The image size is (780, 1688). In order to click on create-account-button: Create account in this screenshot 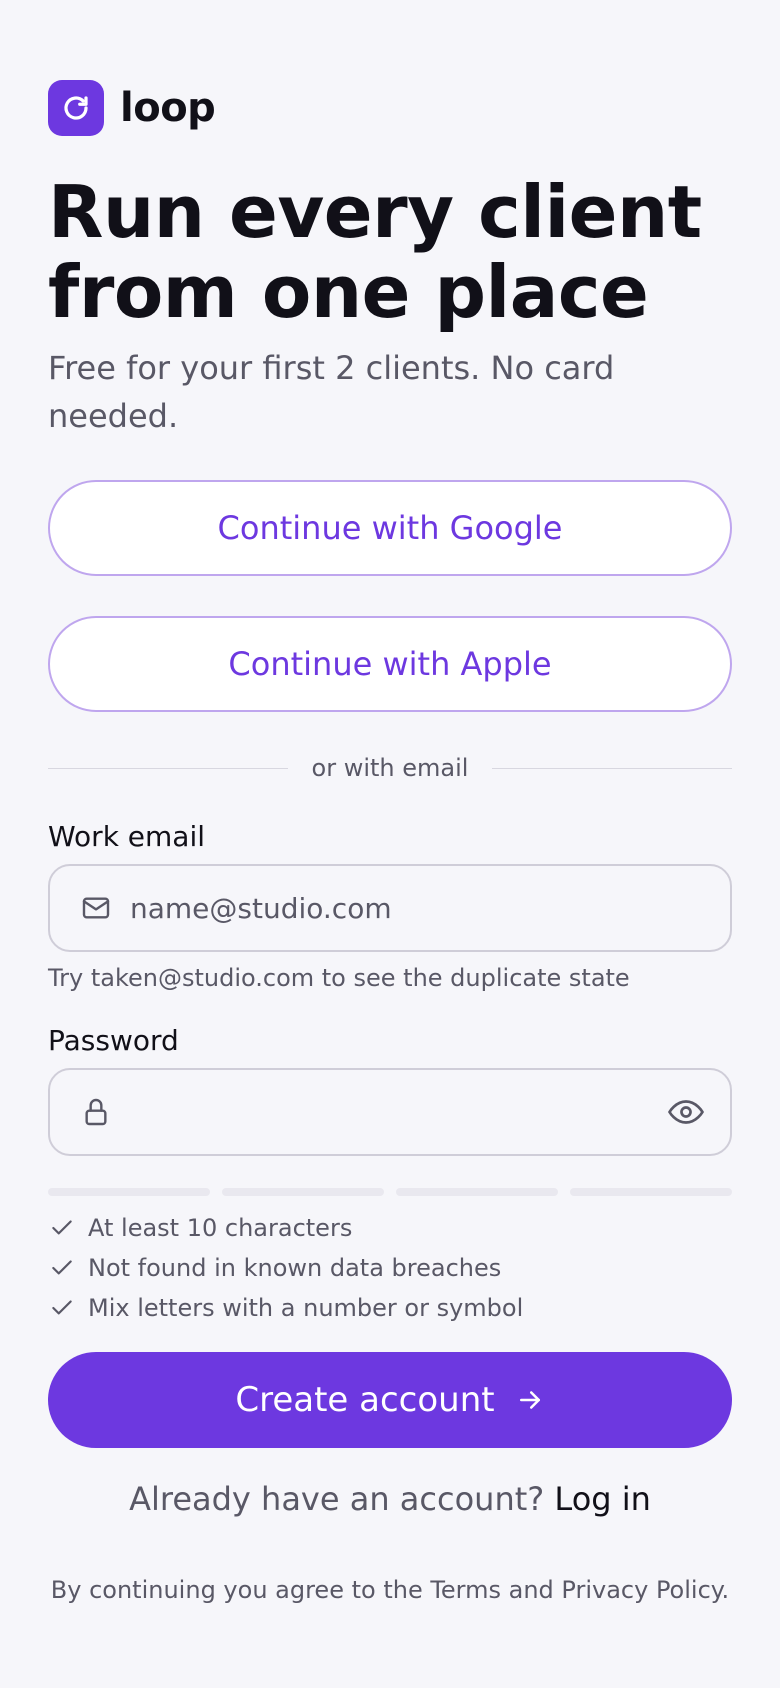, I will do `click(390, 1400)`.